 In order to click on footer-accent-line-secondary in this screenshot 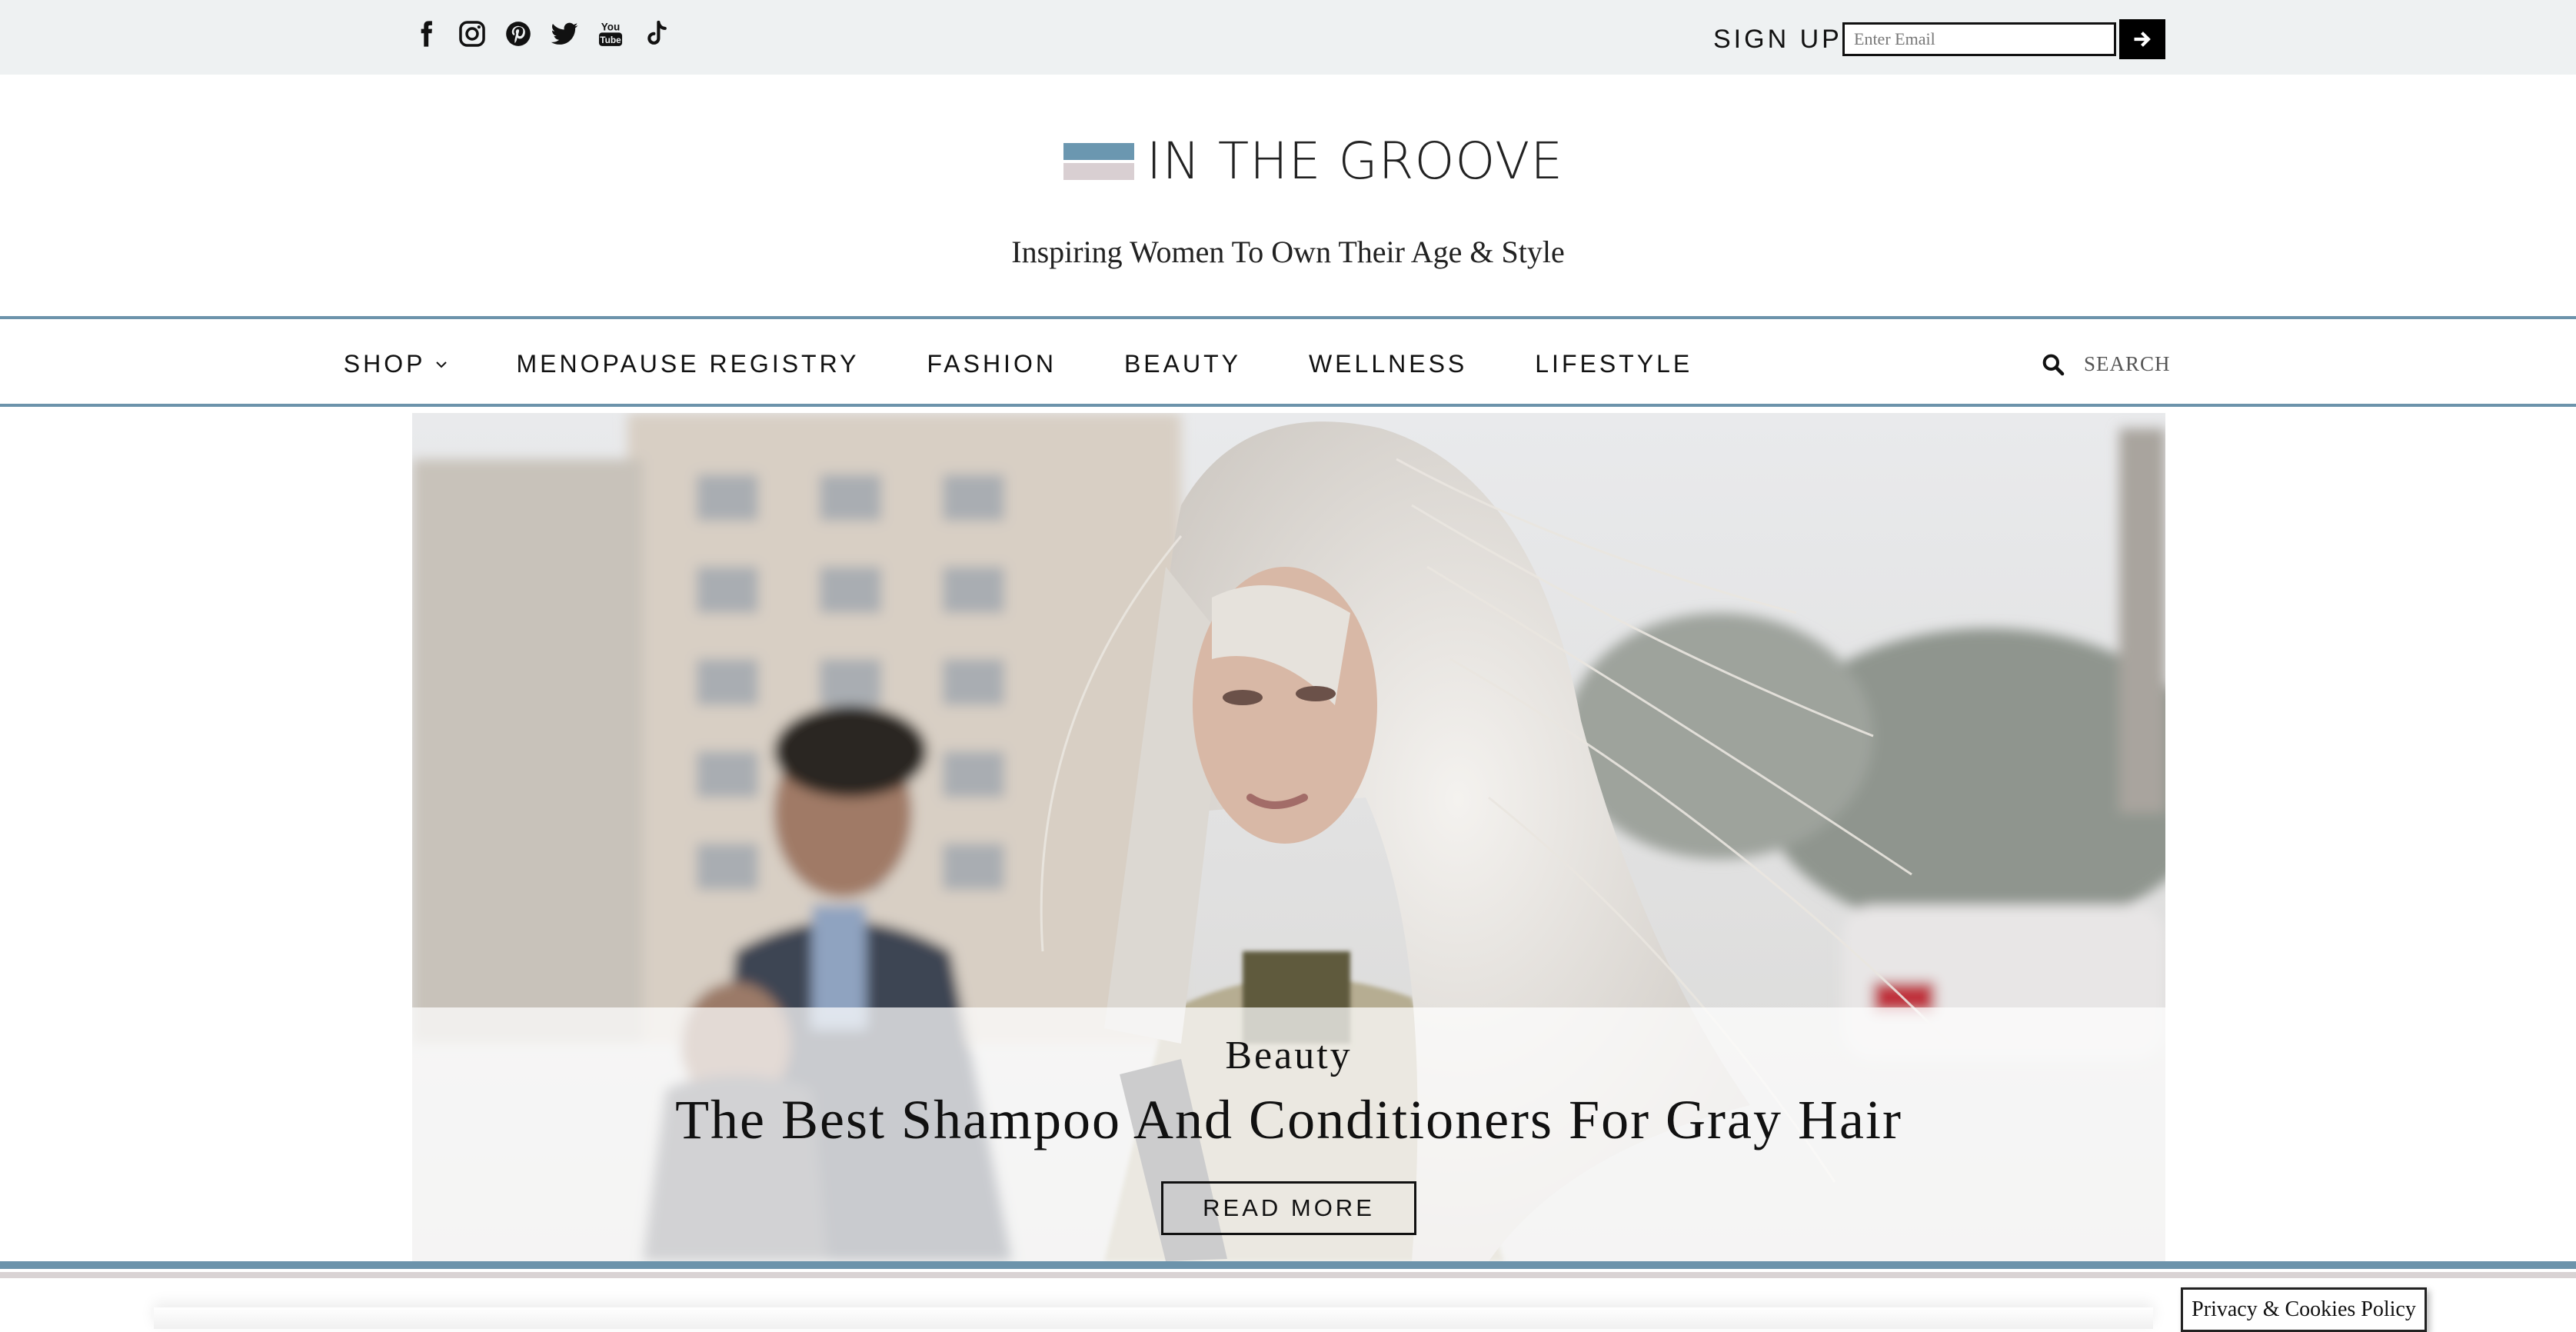, I will do `click(1288, 1275)`.